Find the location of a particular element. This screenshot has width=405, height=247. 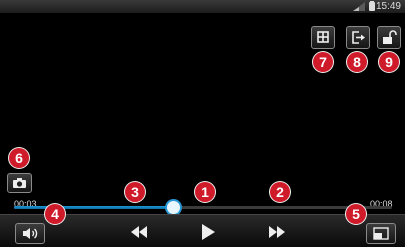

signal-icon is located at coordinates (359, 6).